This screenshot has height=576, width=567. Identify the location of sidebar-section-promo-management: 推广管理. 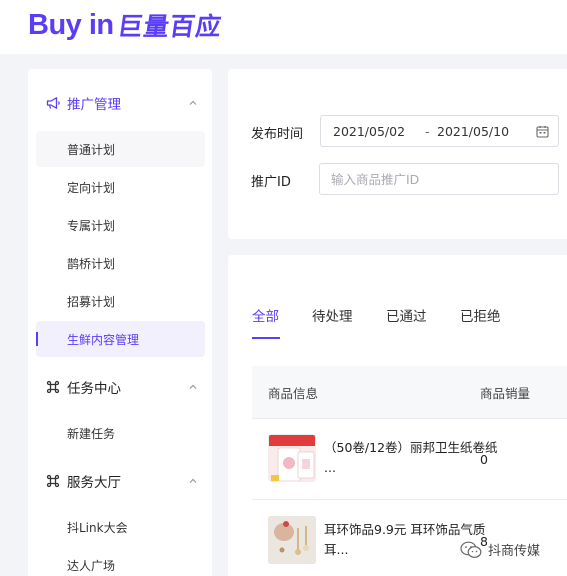
(120, 103).